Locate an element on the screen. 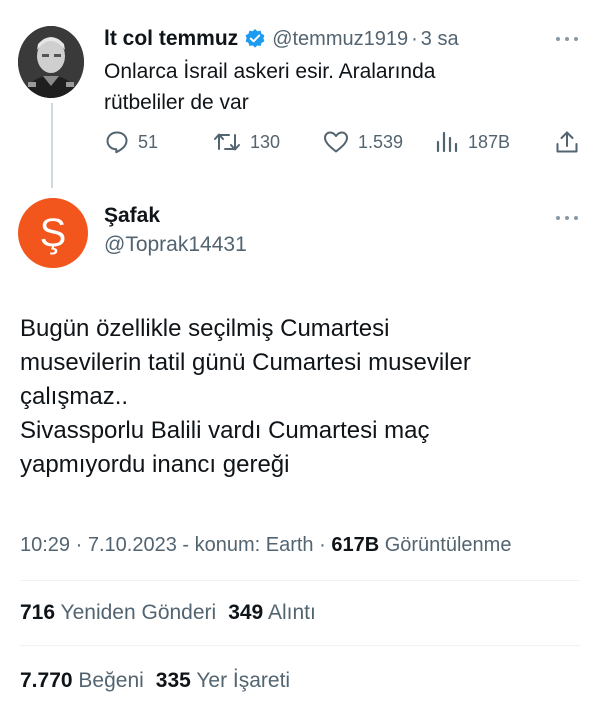 The height and width of the screenshot is (705, 600). reply-icon is located at coordinates (117, 142).